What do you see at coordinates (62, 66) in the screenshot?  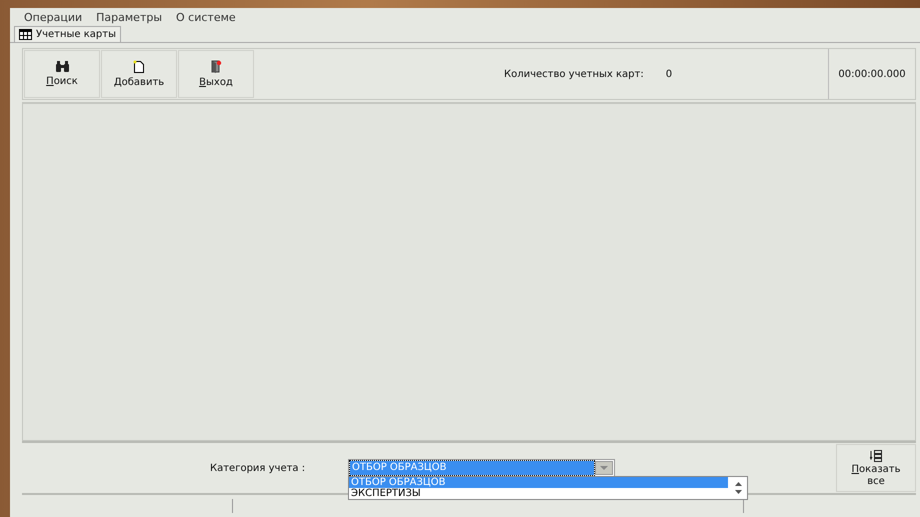 I see `binoculars-icon` at bounding box center [62, 66].